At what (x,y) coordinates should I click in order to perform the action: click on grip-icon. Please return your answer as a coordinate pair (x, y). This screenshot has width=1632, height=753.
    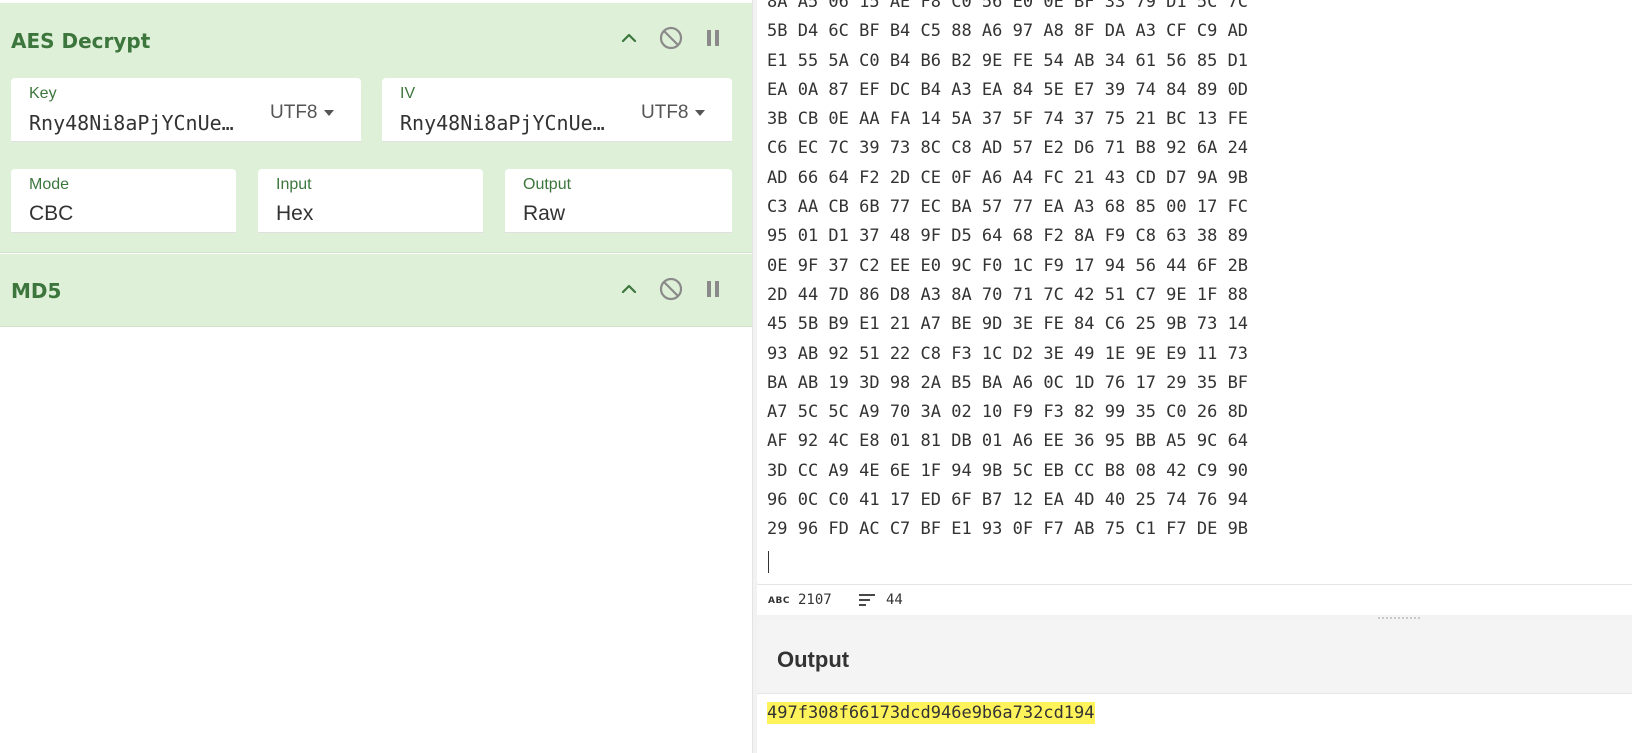
    Looking at the image, I should click on (1399, 617).